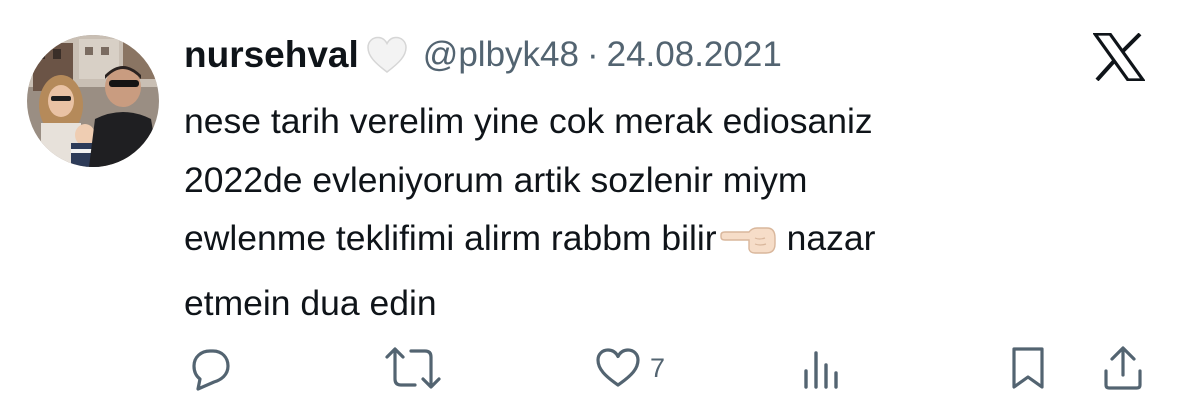  I want to click on white-heart-icon, so click(387, 55).